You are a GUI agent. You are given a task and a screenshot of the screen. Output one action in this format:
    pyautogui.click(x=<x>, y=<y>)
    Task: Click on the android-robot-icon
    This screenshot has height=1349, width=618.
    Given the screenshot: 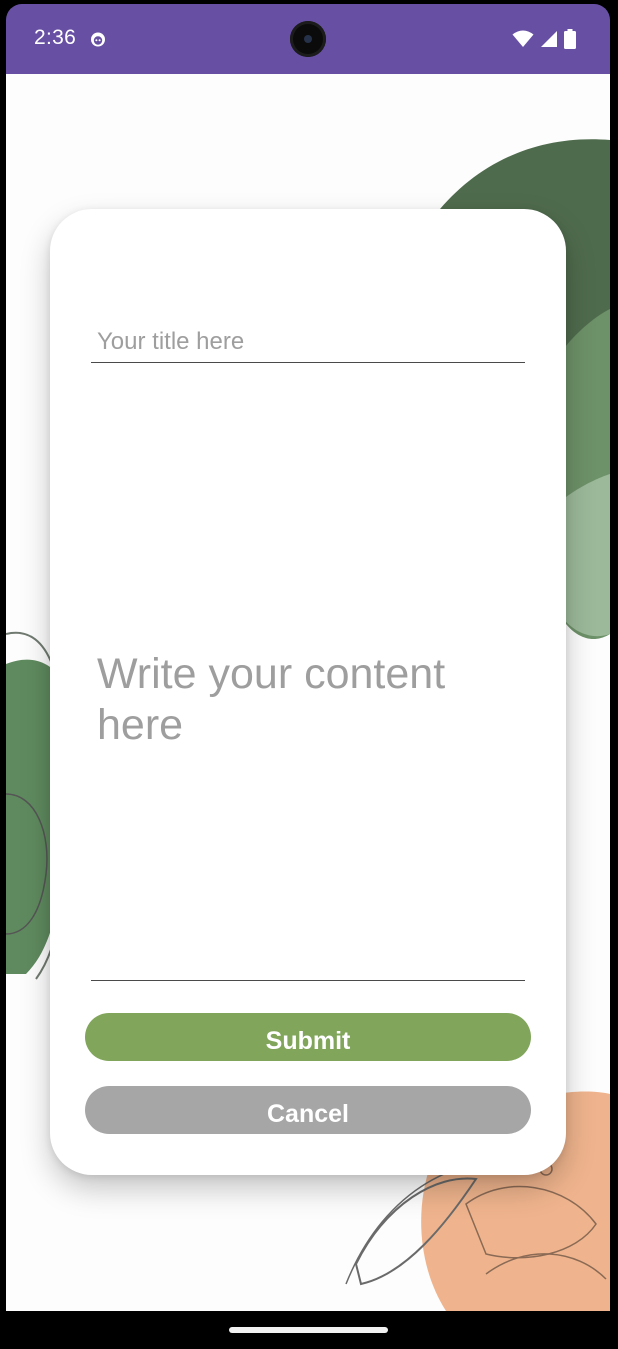 What is the action you would take?
    pyautogui.click(x=98, y=39)
    